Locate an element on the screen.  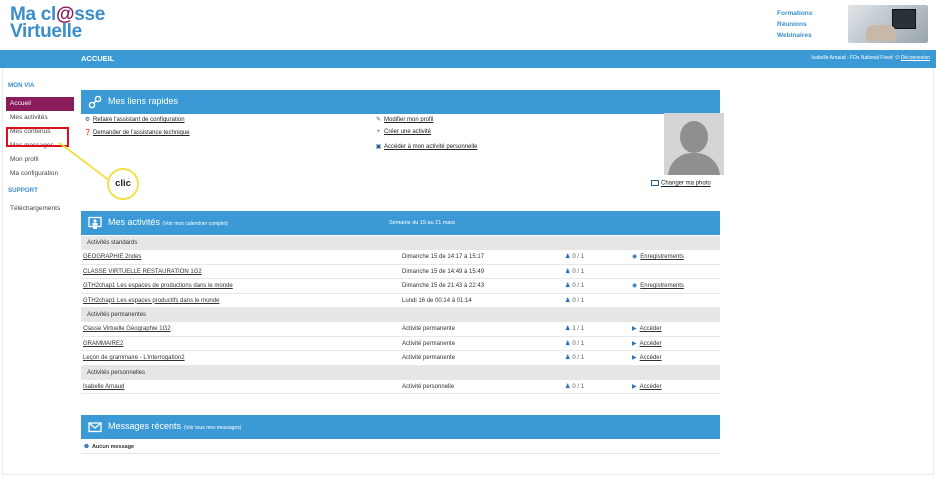
gear-icon: ⚙ is located at coordinates (87, 120).